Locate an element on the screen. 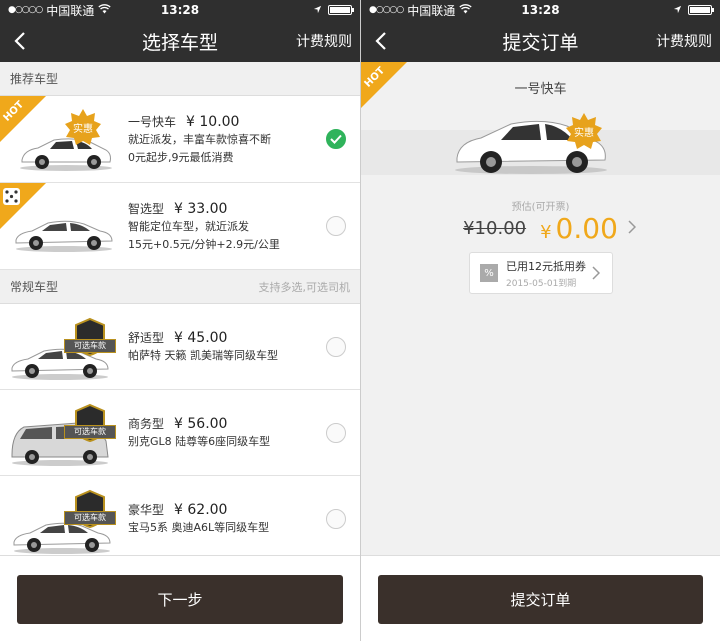  car-name: 一号快车 is located at coordinates (152, 121).